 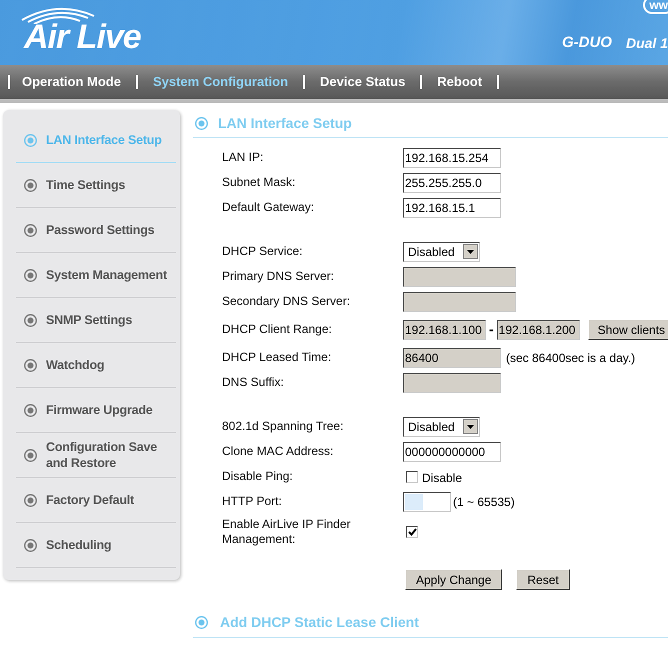 I want to click on hint-text: (1 ~ 65535), so click(x=484, y=502).